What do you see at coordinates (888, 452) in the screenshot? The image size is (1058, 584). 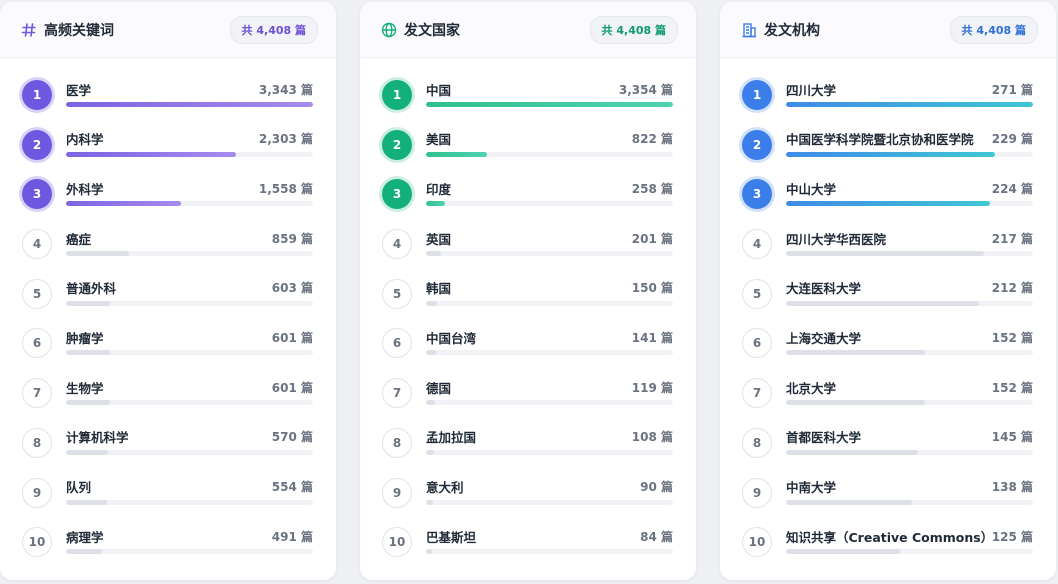 I see `list-item: 8 首都医科大学 145 篇` at bounding box center [888, 452].